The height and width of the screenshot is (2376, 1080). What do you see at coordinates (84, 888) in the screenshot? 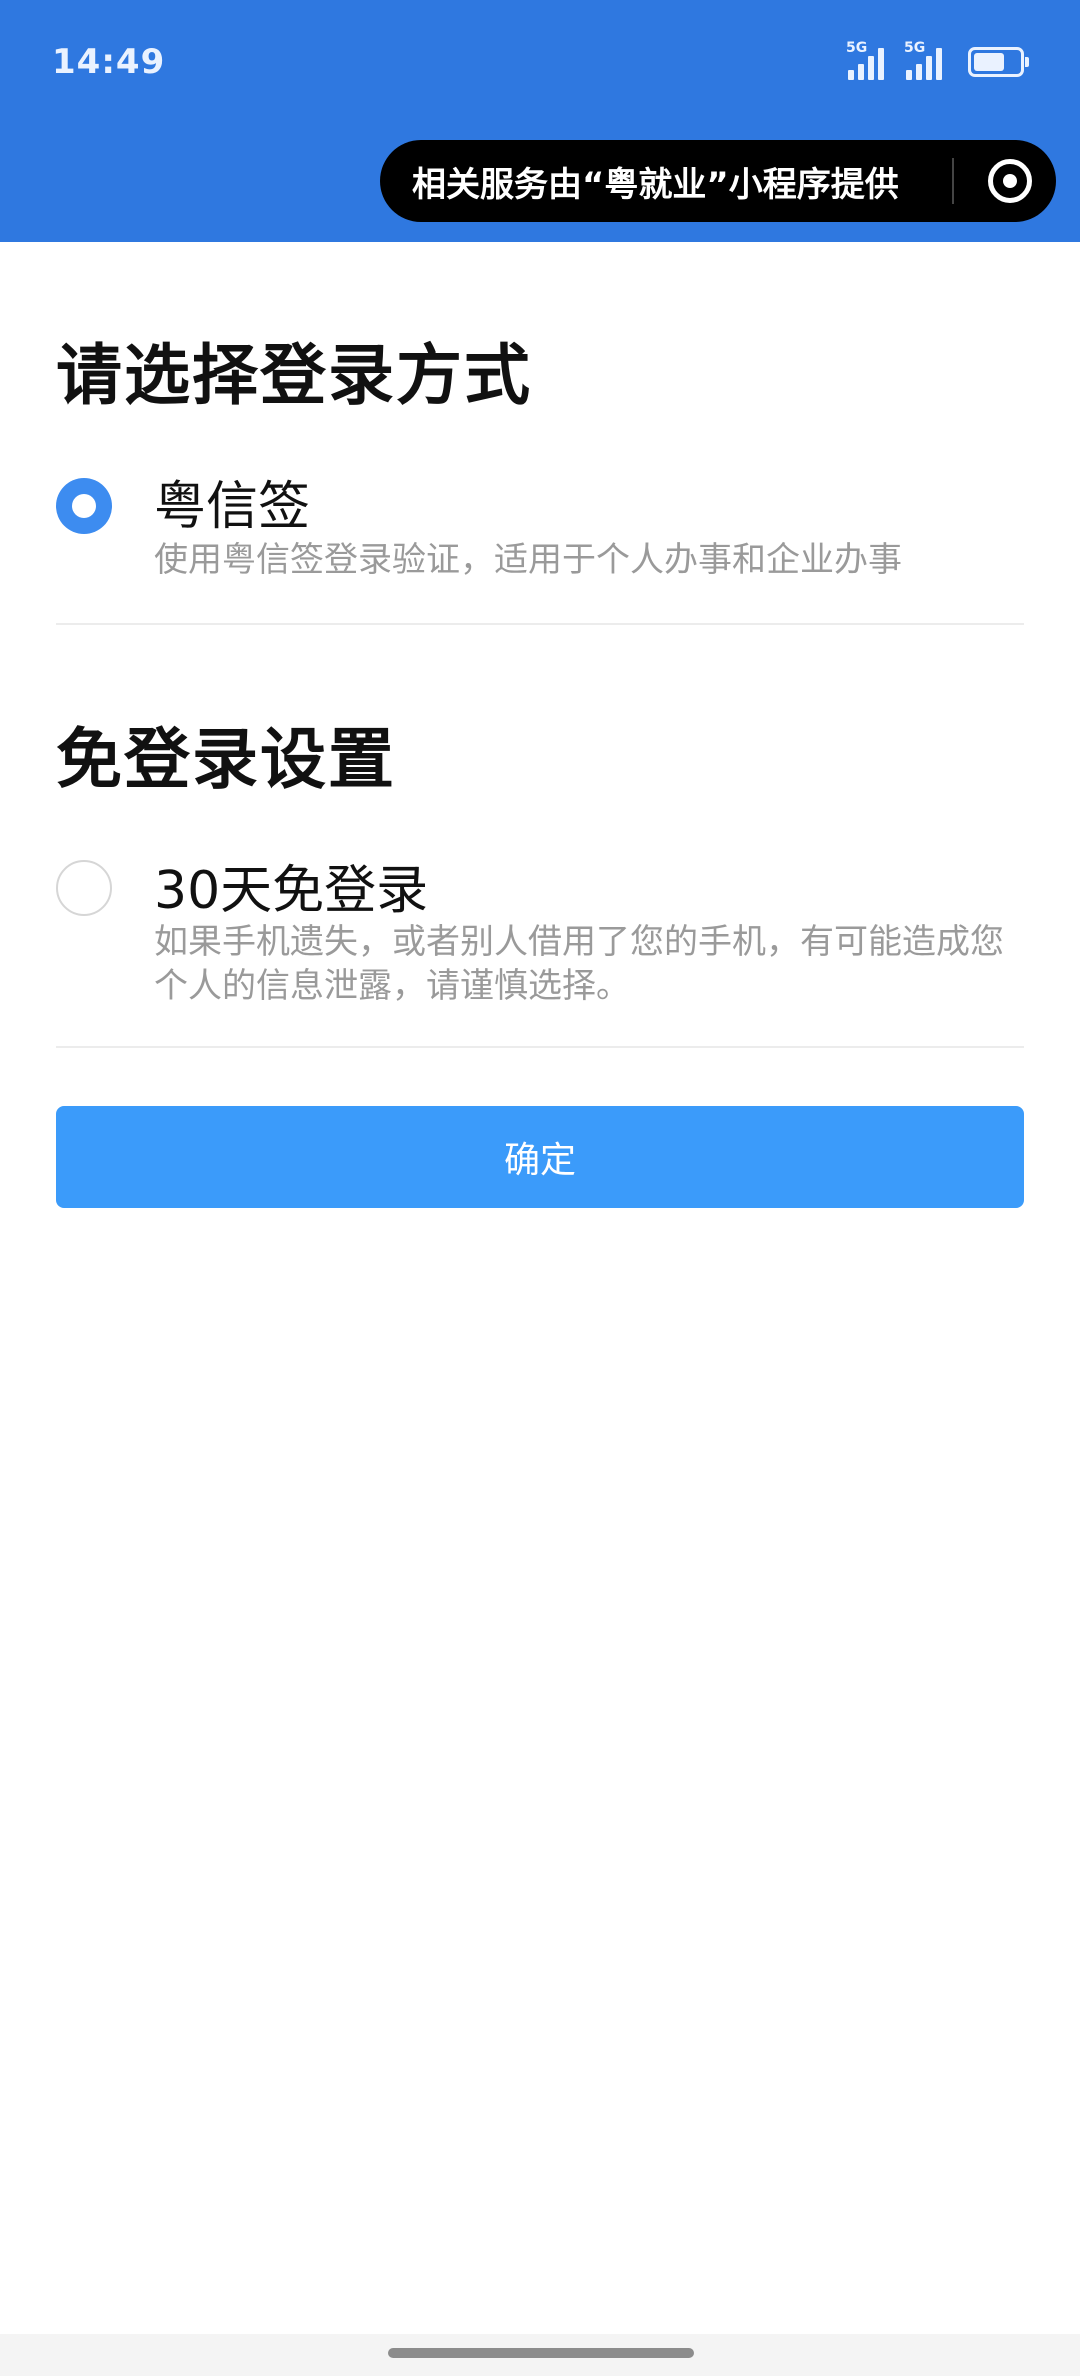
I see `radio-unchecked-icon` at bounding box center [84, 888].